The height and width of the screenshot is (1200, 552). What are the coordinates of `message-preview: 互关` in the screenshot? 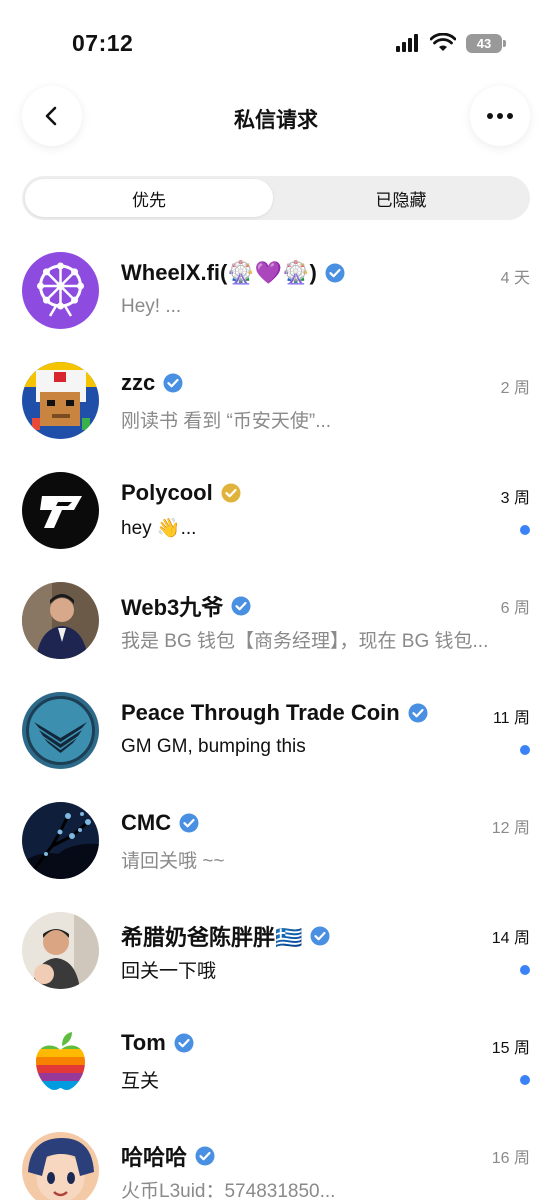 It's located at (140, 1081).